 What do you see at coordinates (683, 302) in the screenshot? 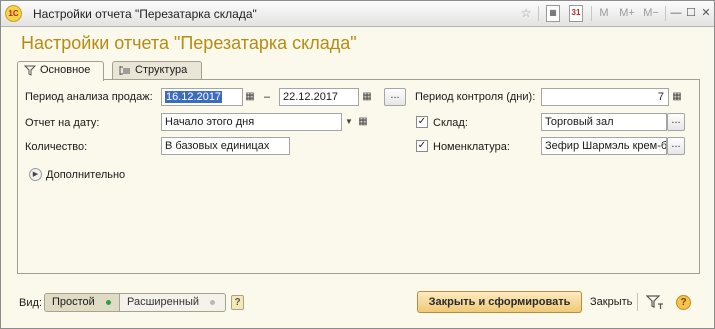
I see `help-icon: ?` at bounding box center [683, 302].